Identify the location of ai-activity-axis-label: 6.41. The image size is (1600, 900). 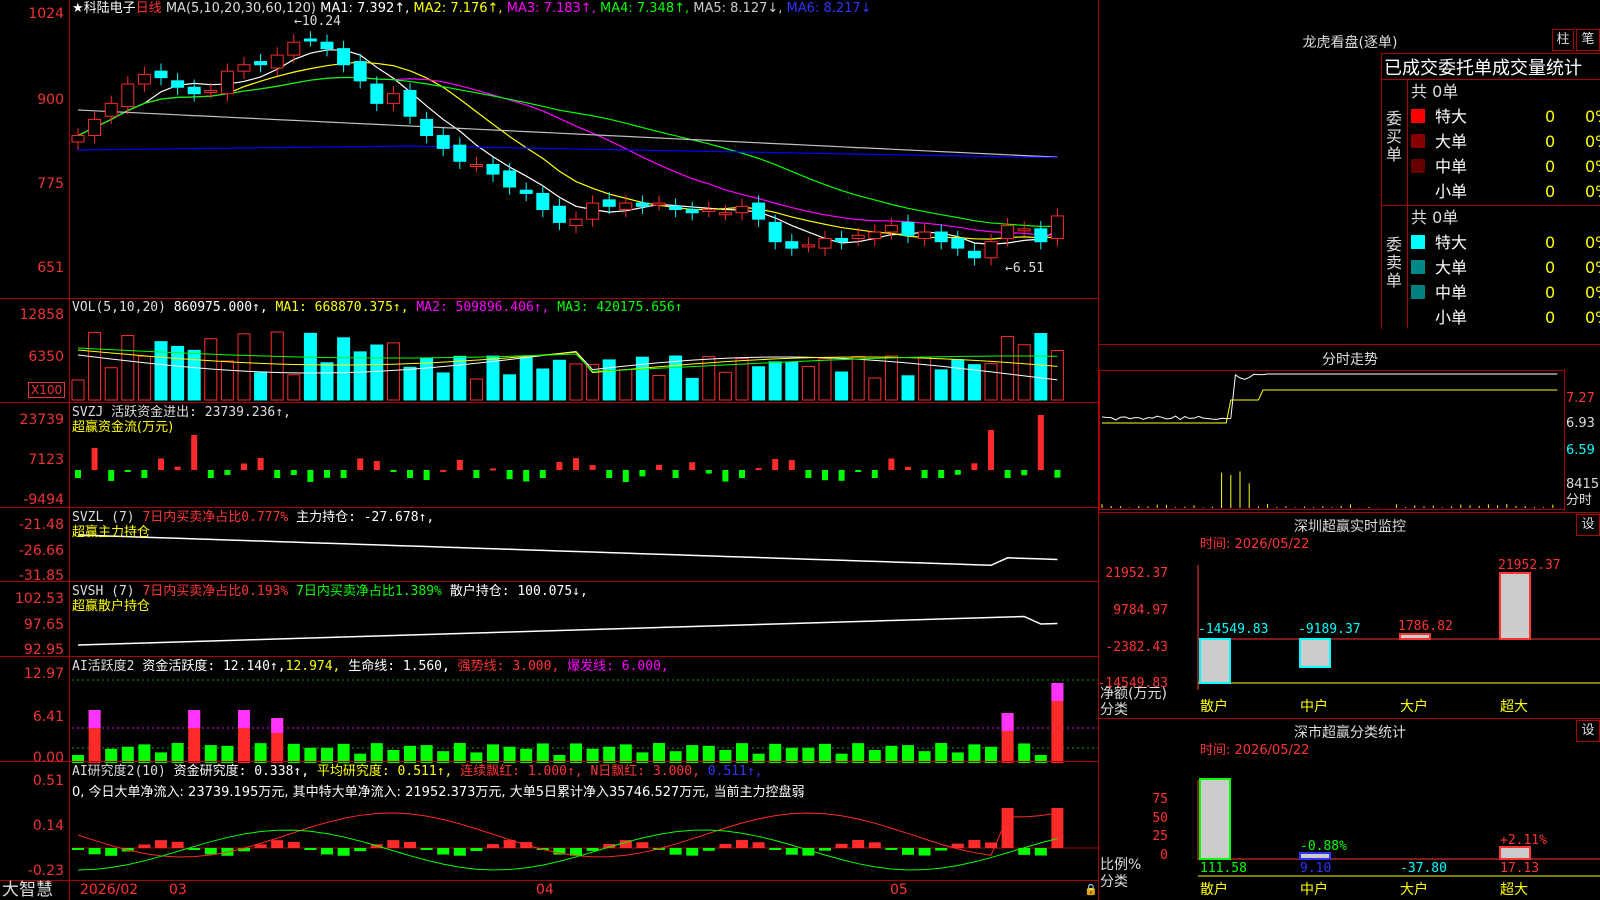
(32, 717).